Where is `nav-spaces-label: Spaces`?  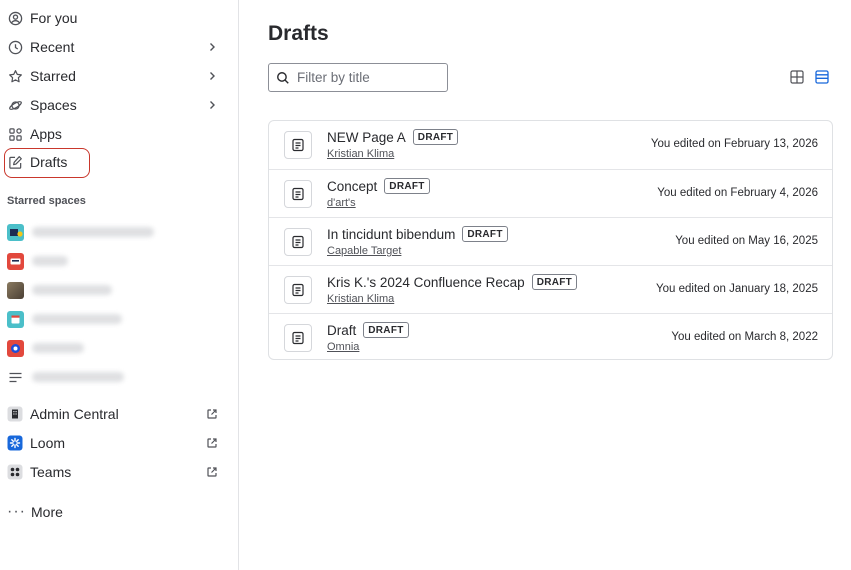 nav-spaces-label: Spaces is located at coordinates (53, 105).